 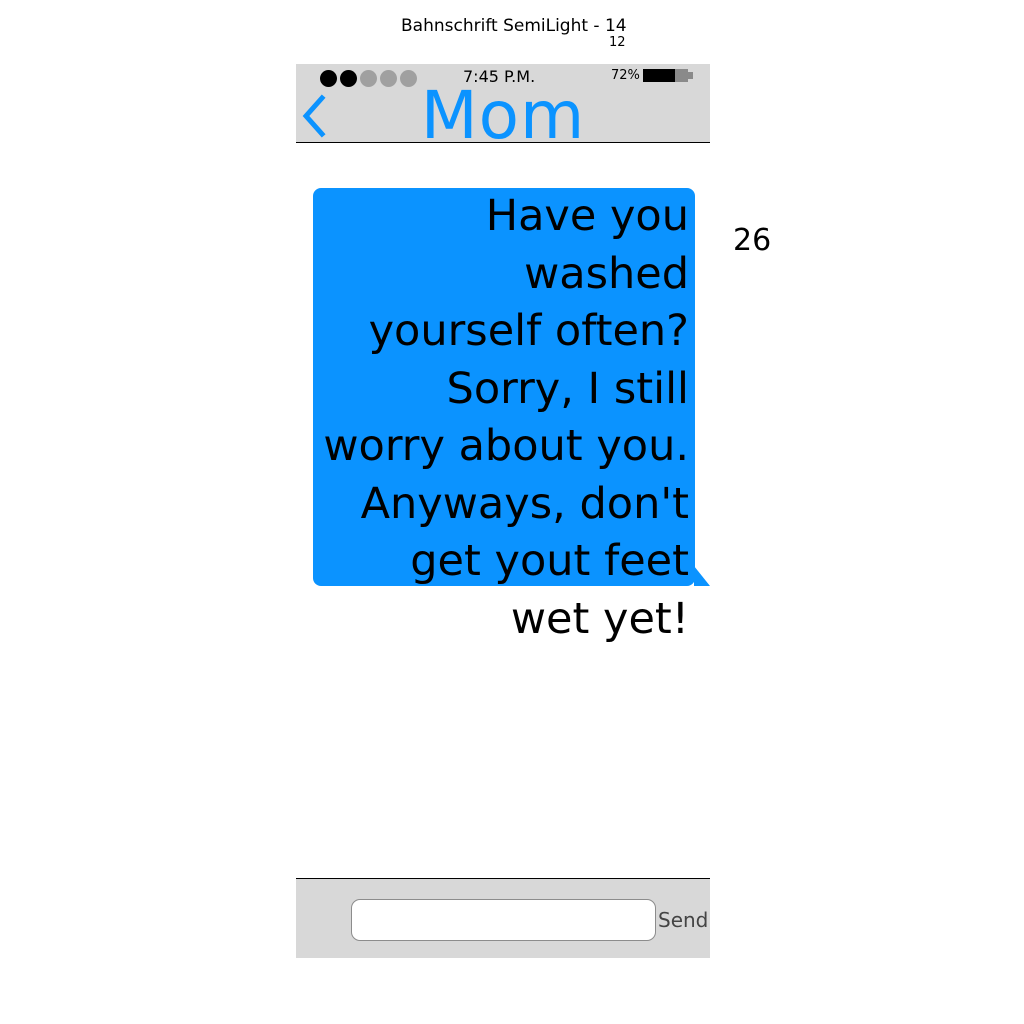 I want to click on bubble-tail, so click(x=702, y=576).